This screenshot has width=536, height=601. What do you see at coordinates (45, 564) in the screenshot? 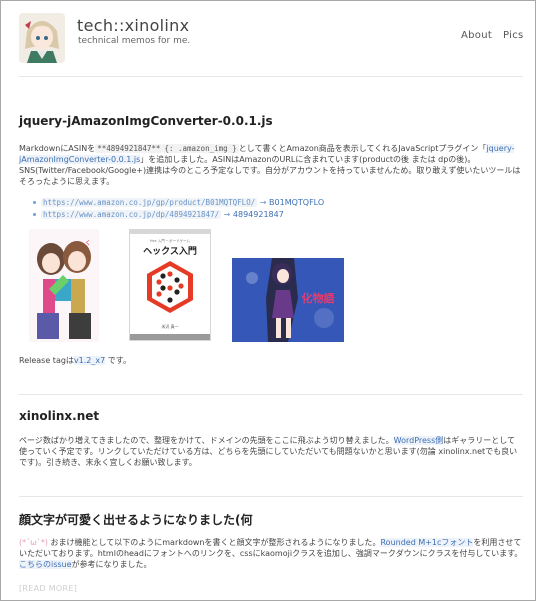
I see `issue-link: こちらのissue` at bounding box center [45, 564].